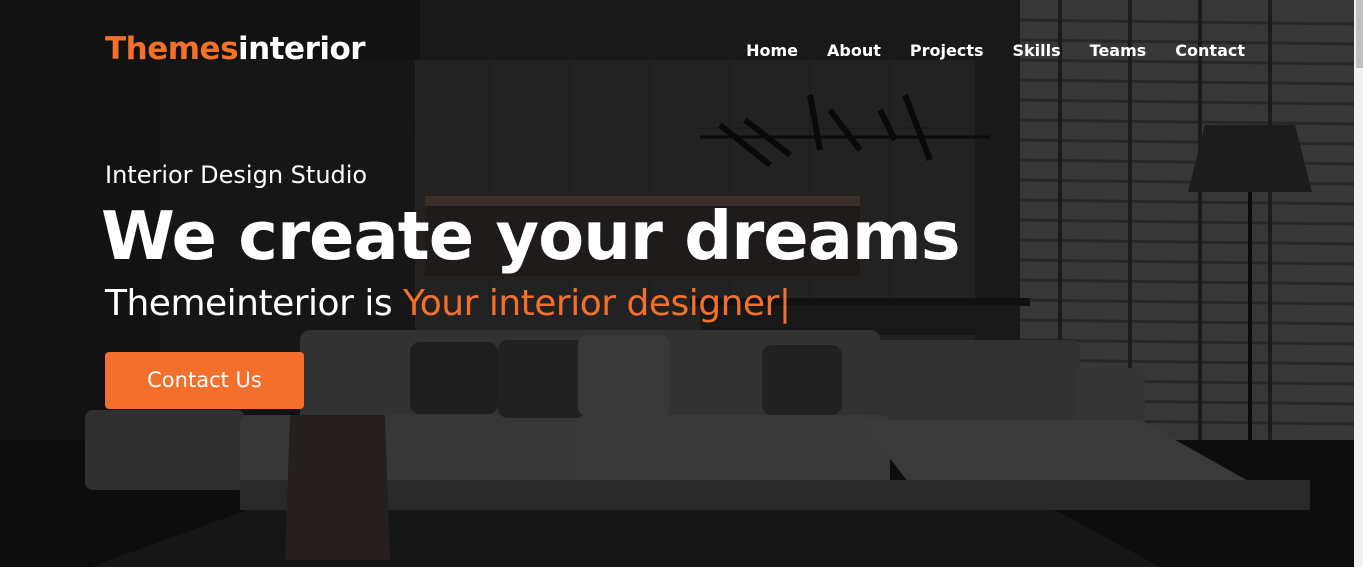 The height and width of the screenshot is (567, 1363). I want to click on page-scrollbar-thumb, so click(1359, 34).